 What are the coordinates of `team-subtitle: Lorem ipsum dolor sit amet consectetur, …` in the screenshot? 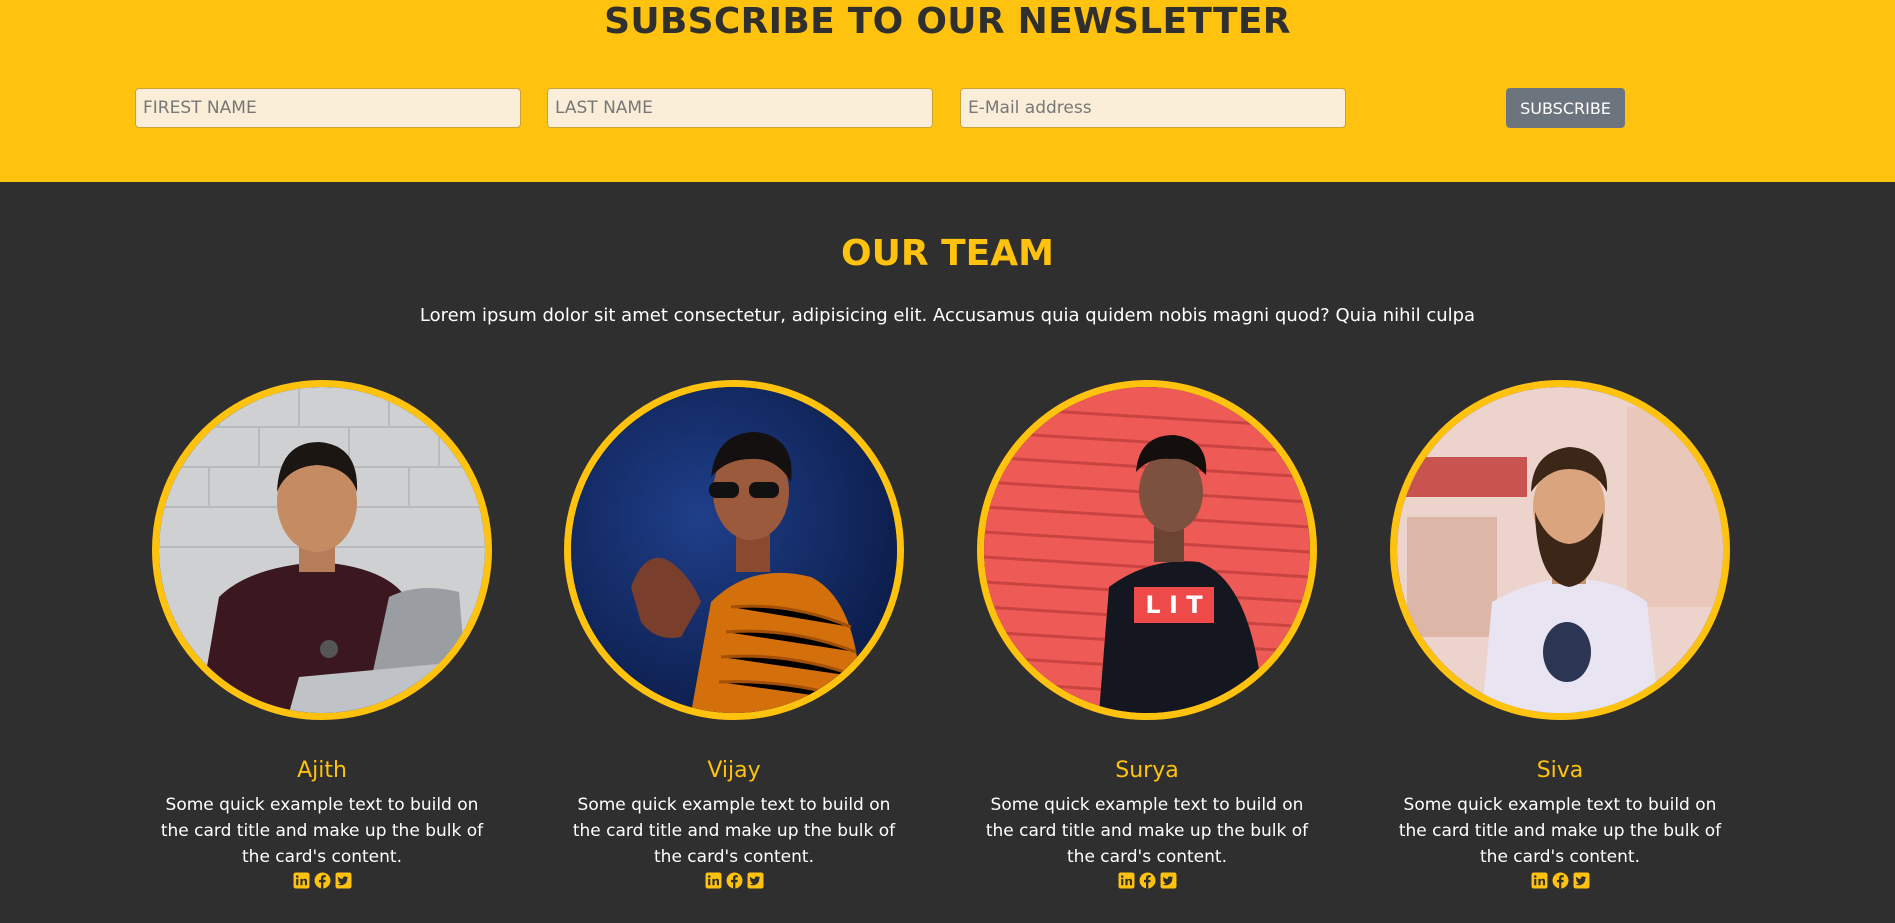 It's located at (947, 315).